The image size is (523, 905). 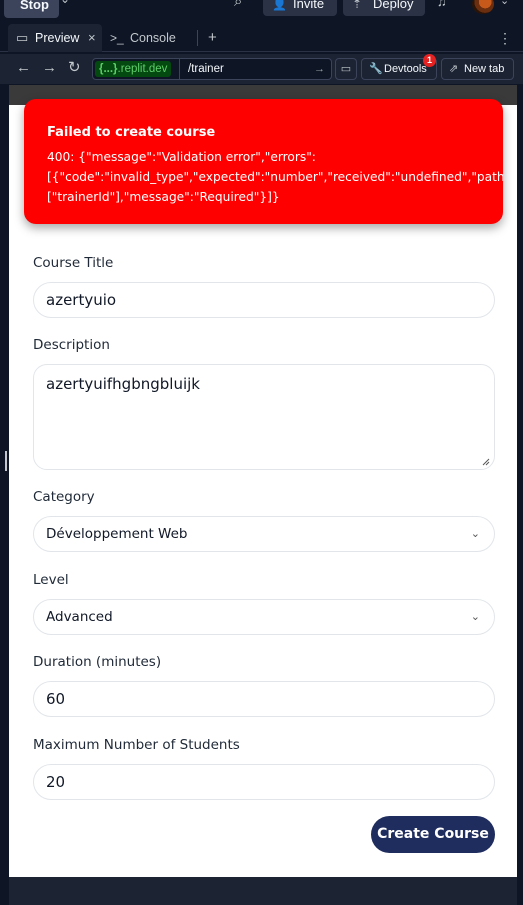 I want to click on category-label: Category, so click(x=64, y=497).